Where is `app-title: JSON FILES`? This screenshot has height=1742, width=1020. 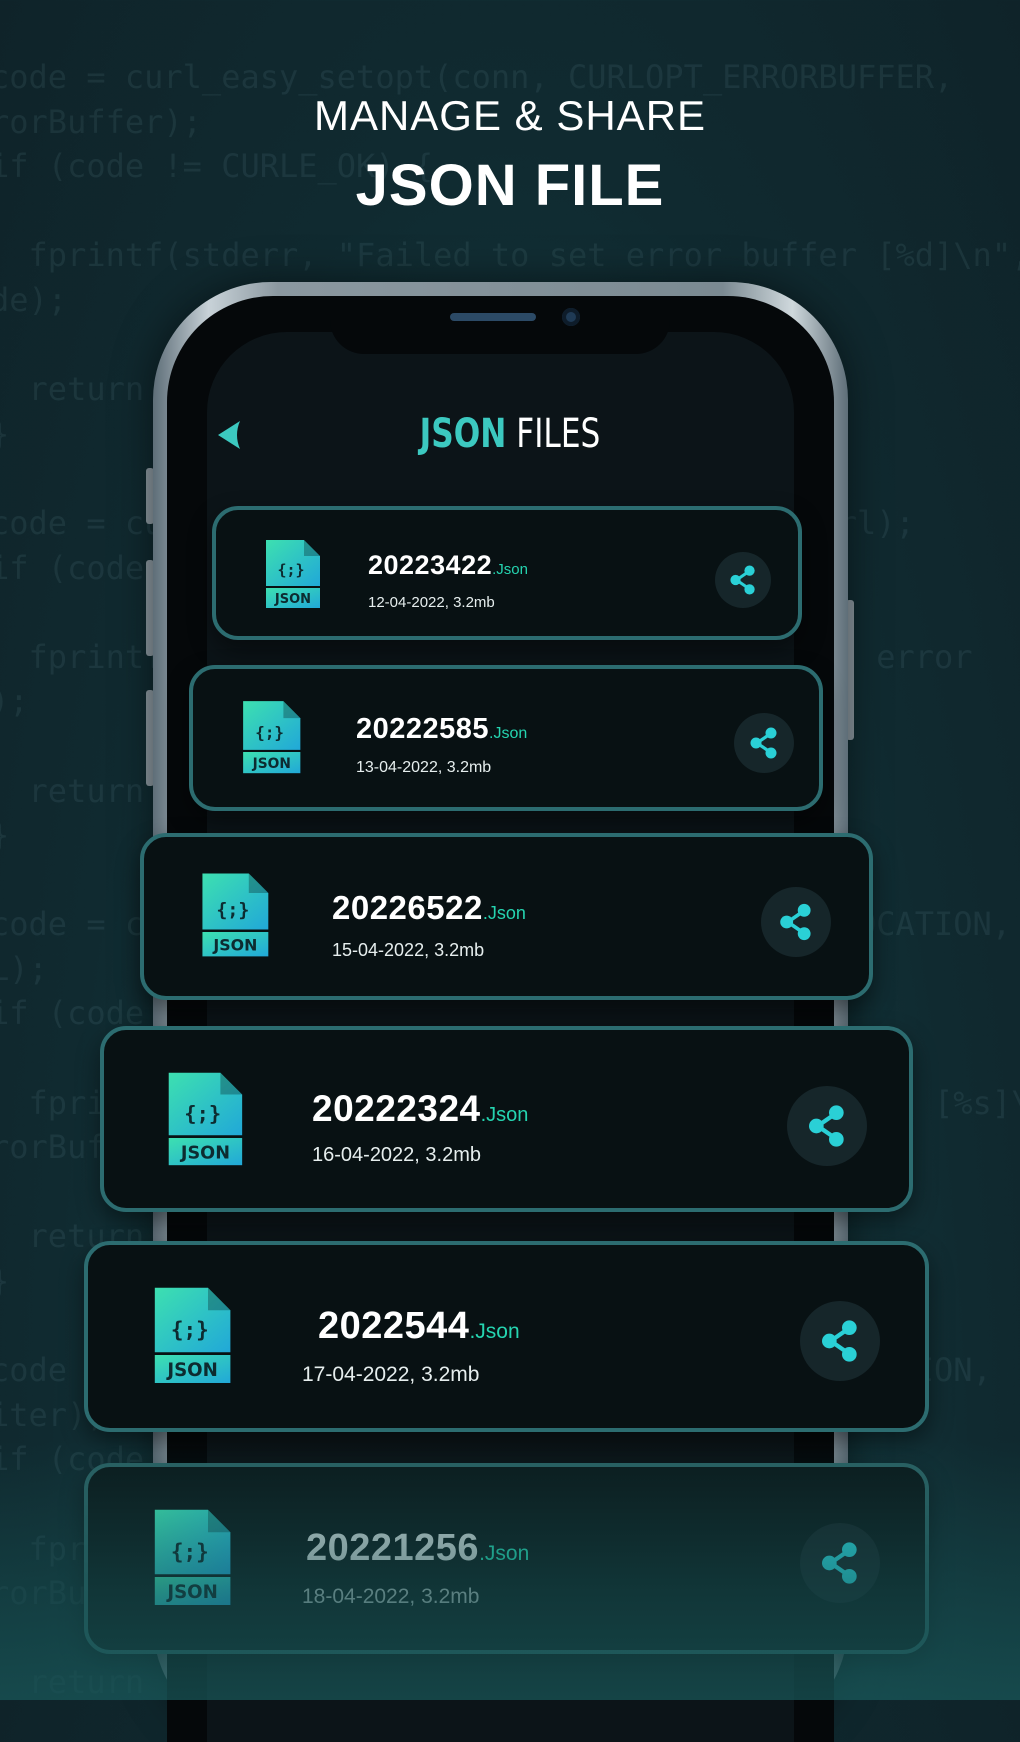 app-title: JSON FILES is located at coordinates (510, 434).